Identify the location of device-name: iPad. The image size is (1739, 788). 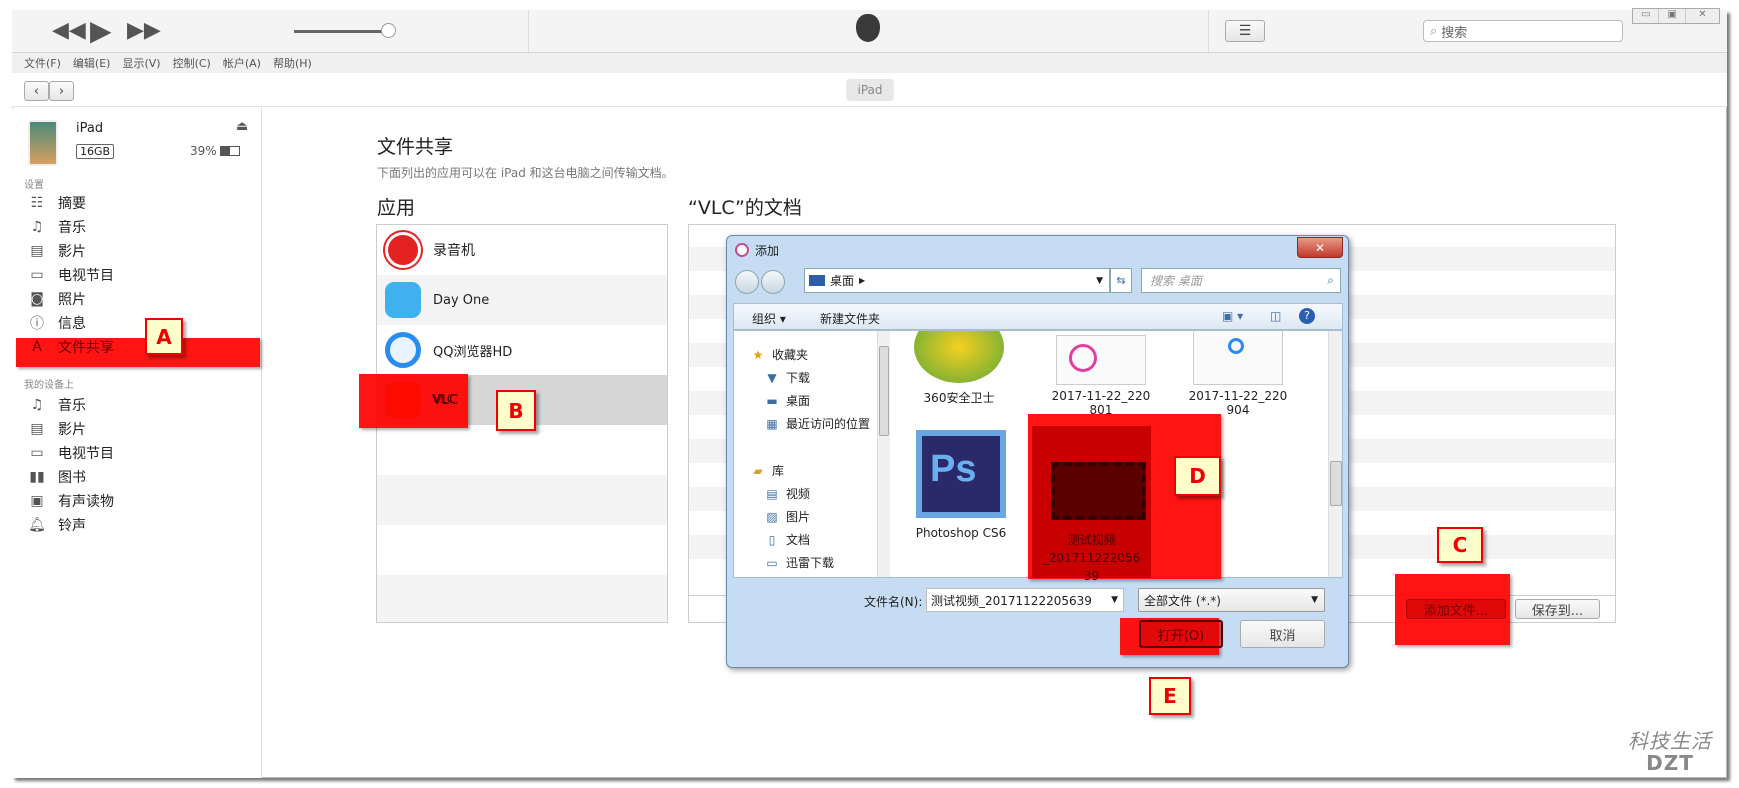
(90, 128).